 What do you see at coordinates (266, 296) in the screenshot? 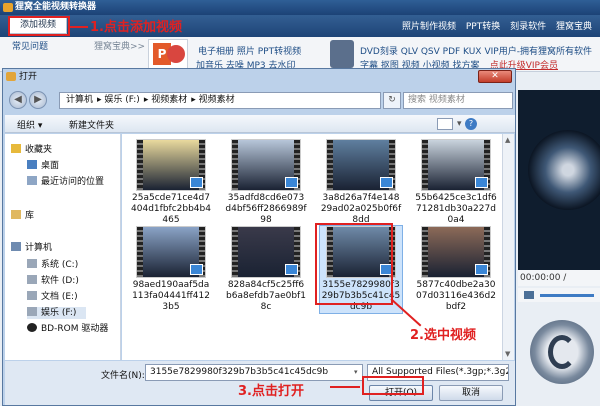
I see `file-name: 828a84cf5c25ff6b6a8efdb7ae0bf18c` at bounding box center [266, 296].